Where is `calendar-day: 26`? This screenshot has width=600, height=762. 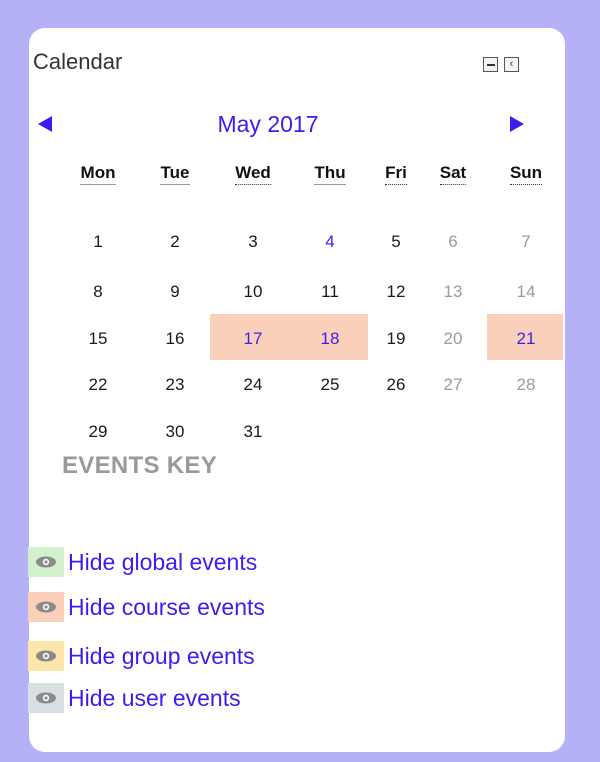
calendar-day: 26 is located at coordinates (396, 384).